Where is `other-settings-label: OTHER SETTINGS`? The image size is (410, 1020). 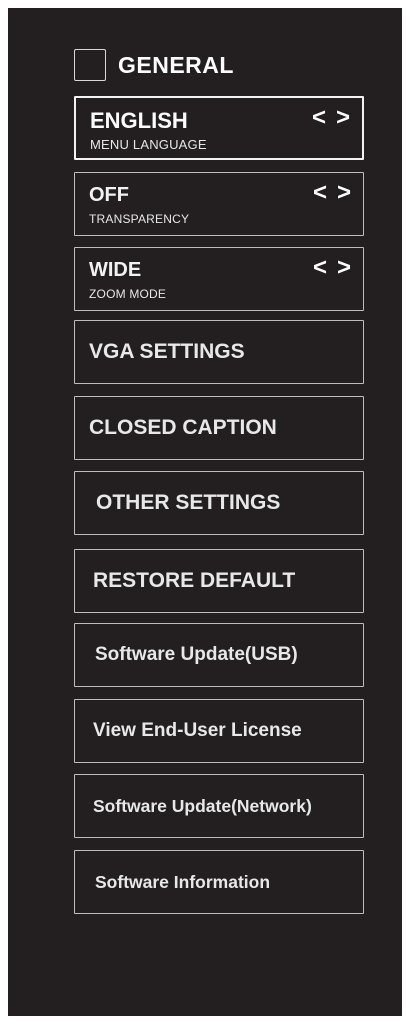 other-settings-label: OTHER SETTINGS is located at coordinates (188, 502).